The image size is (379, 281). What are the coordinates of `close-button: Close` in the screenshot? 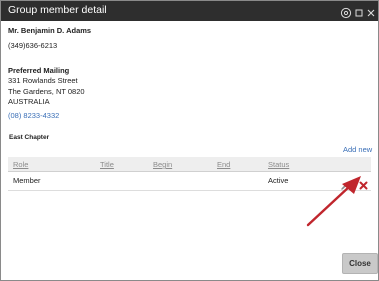 It's located at (360, 263).